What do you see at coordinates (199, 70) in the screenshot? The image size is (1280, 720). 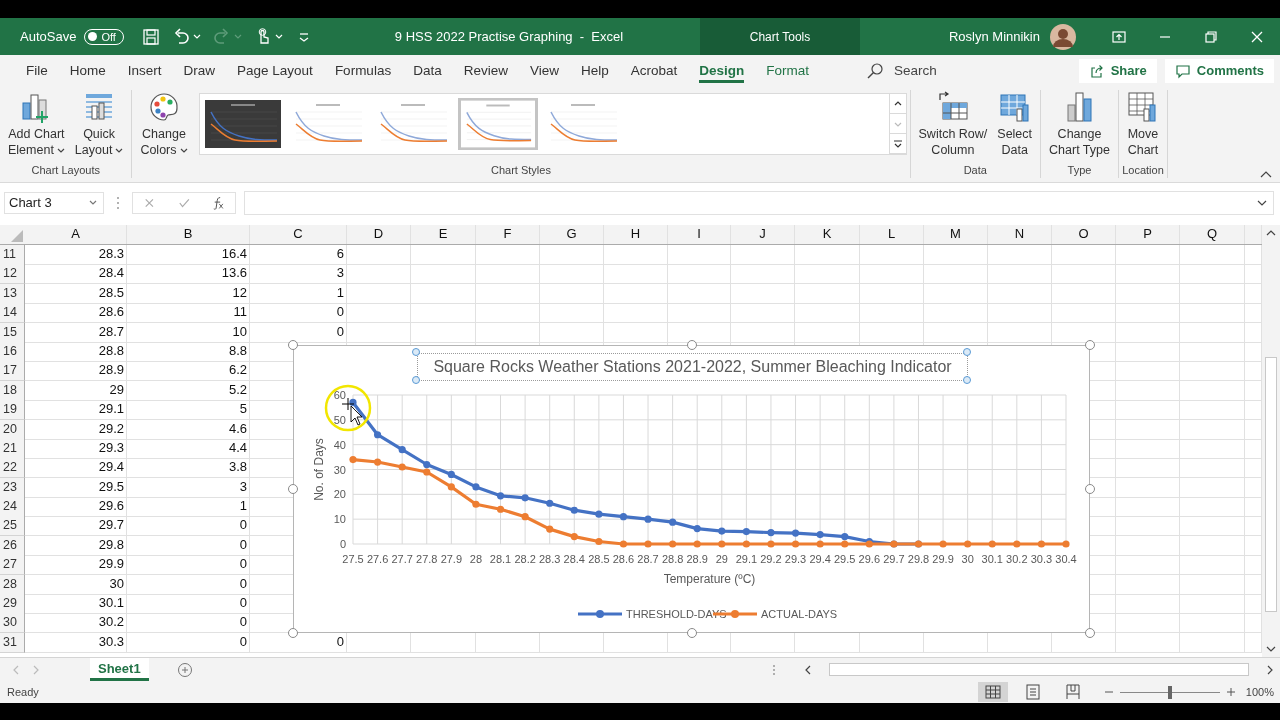 I see `ribbon-tab: Draw` at bounding box center [199, 70].